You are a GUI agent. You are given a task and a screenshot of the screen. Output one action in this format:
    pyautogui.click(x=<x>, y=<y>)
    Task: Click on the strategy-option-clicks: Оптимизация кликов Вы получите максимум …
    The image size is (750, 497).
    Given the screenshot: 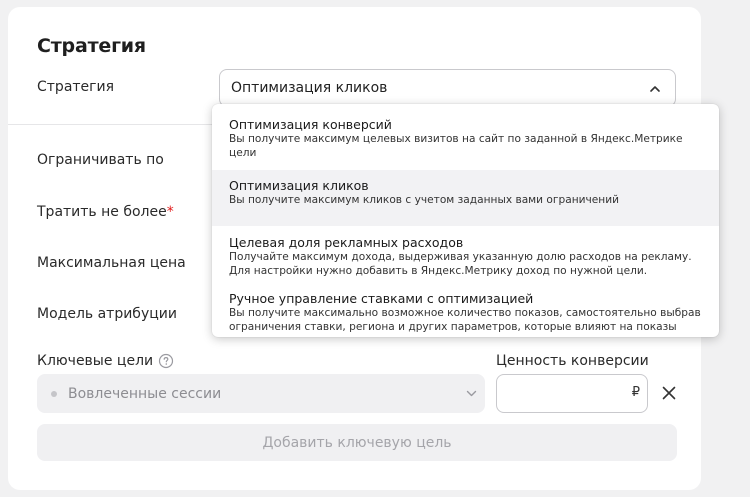 What is the action you would take?
    pyautogui.click(x=465, y=198)
    